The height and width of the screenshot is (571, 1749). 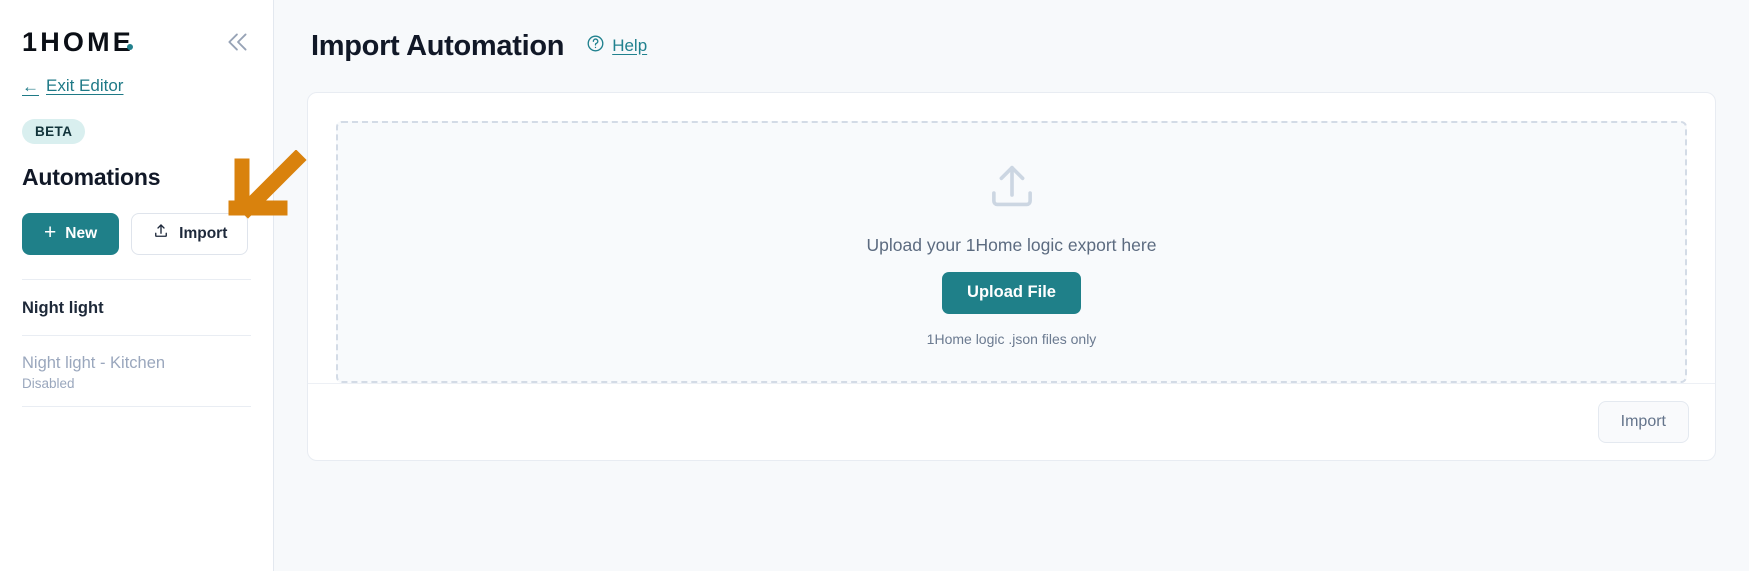 I want to click on automation-name: Night light - Kitchen, so click(x=94, y=362).